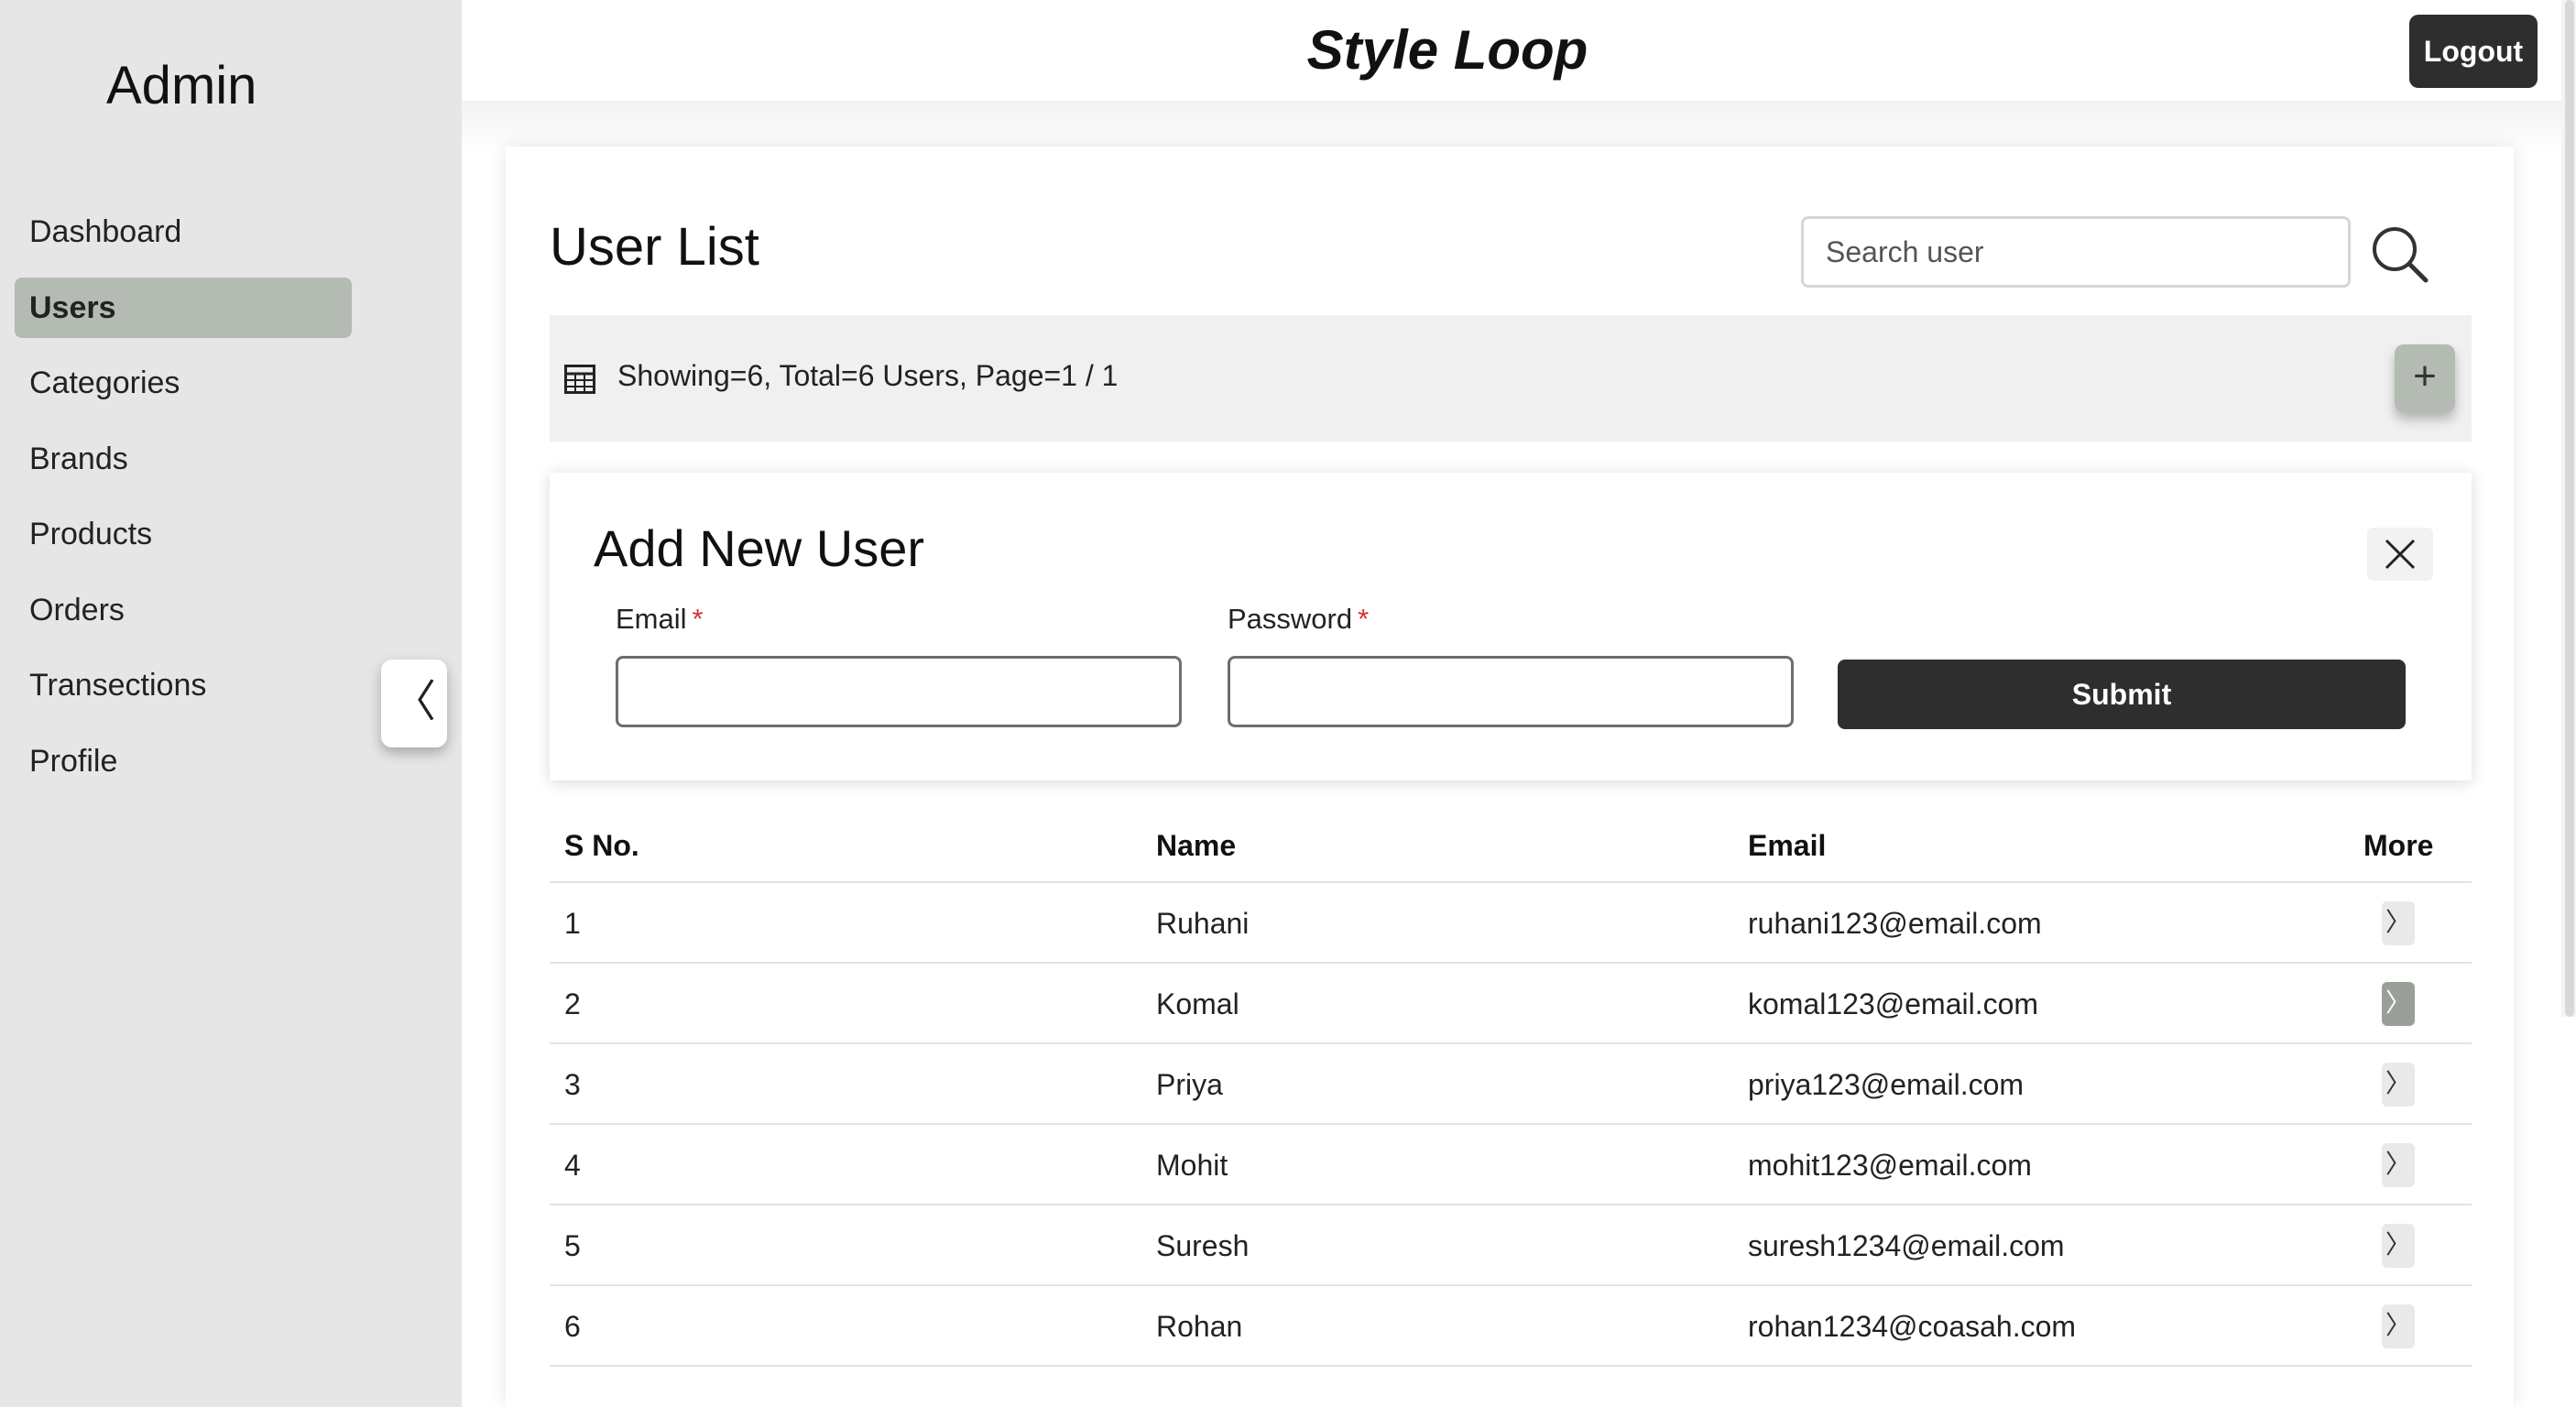 The image size is (2576, 1407). I want to click on chevron-left-icon: 〈, so click(414, 701).